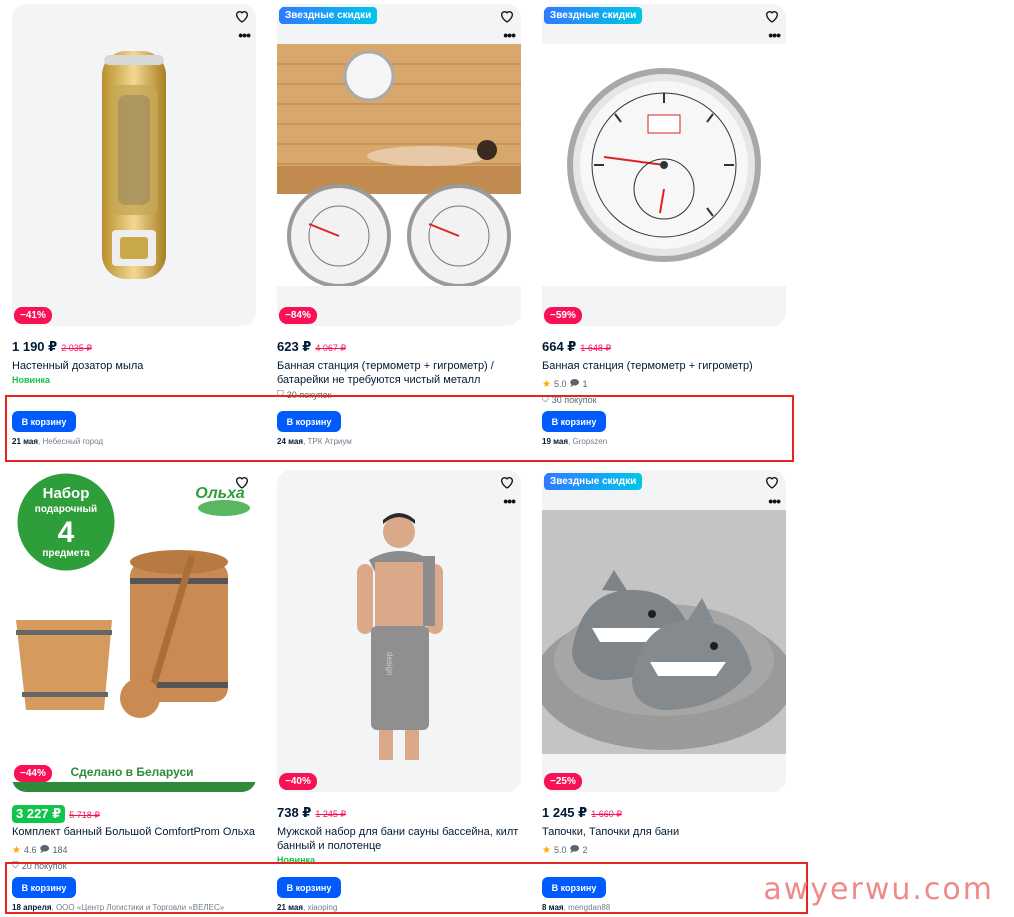 This screenshot has height=917, width=1014. Describe the element at coordinates (84, 815) in the screenshot. I see `old-price: 5 718 ₽` at that location.